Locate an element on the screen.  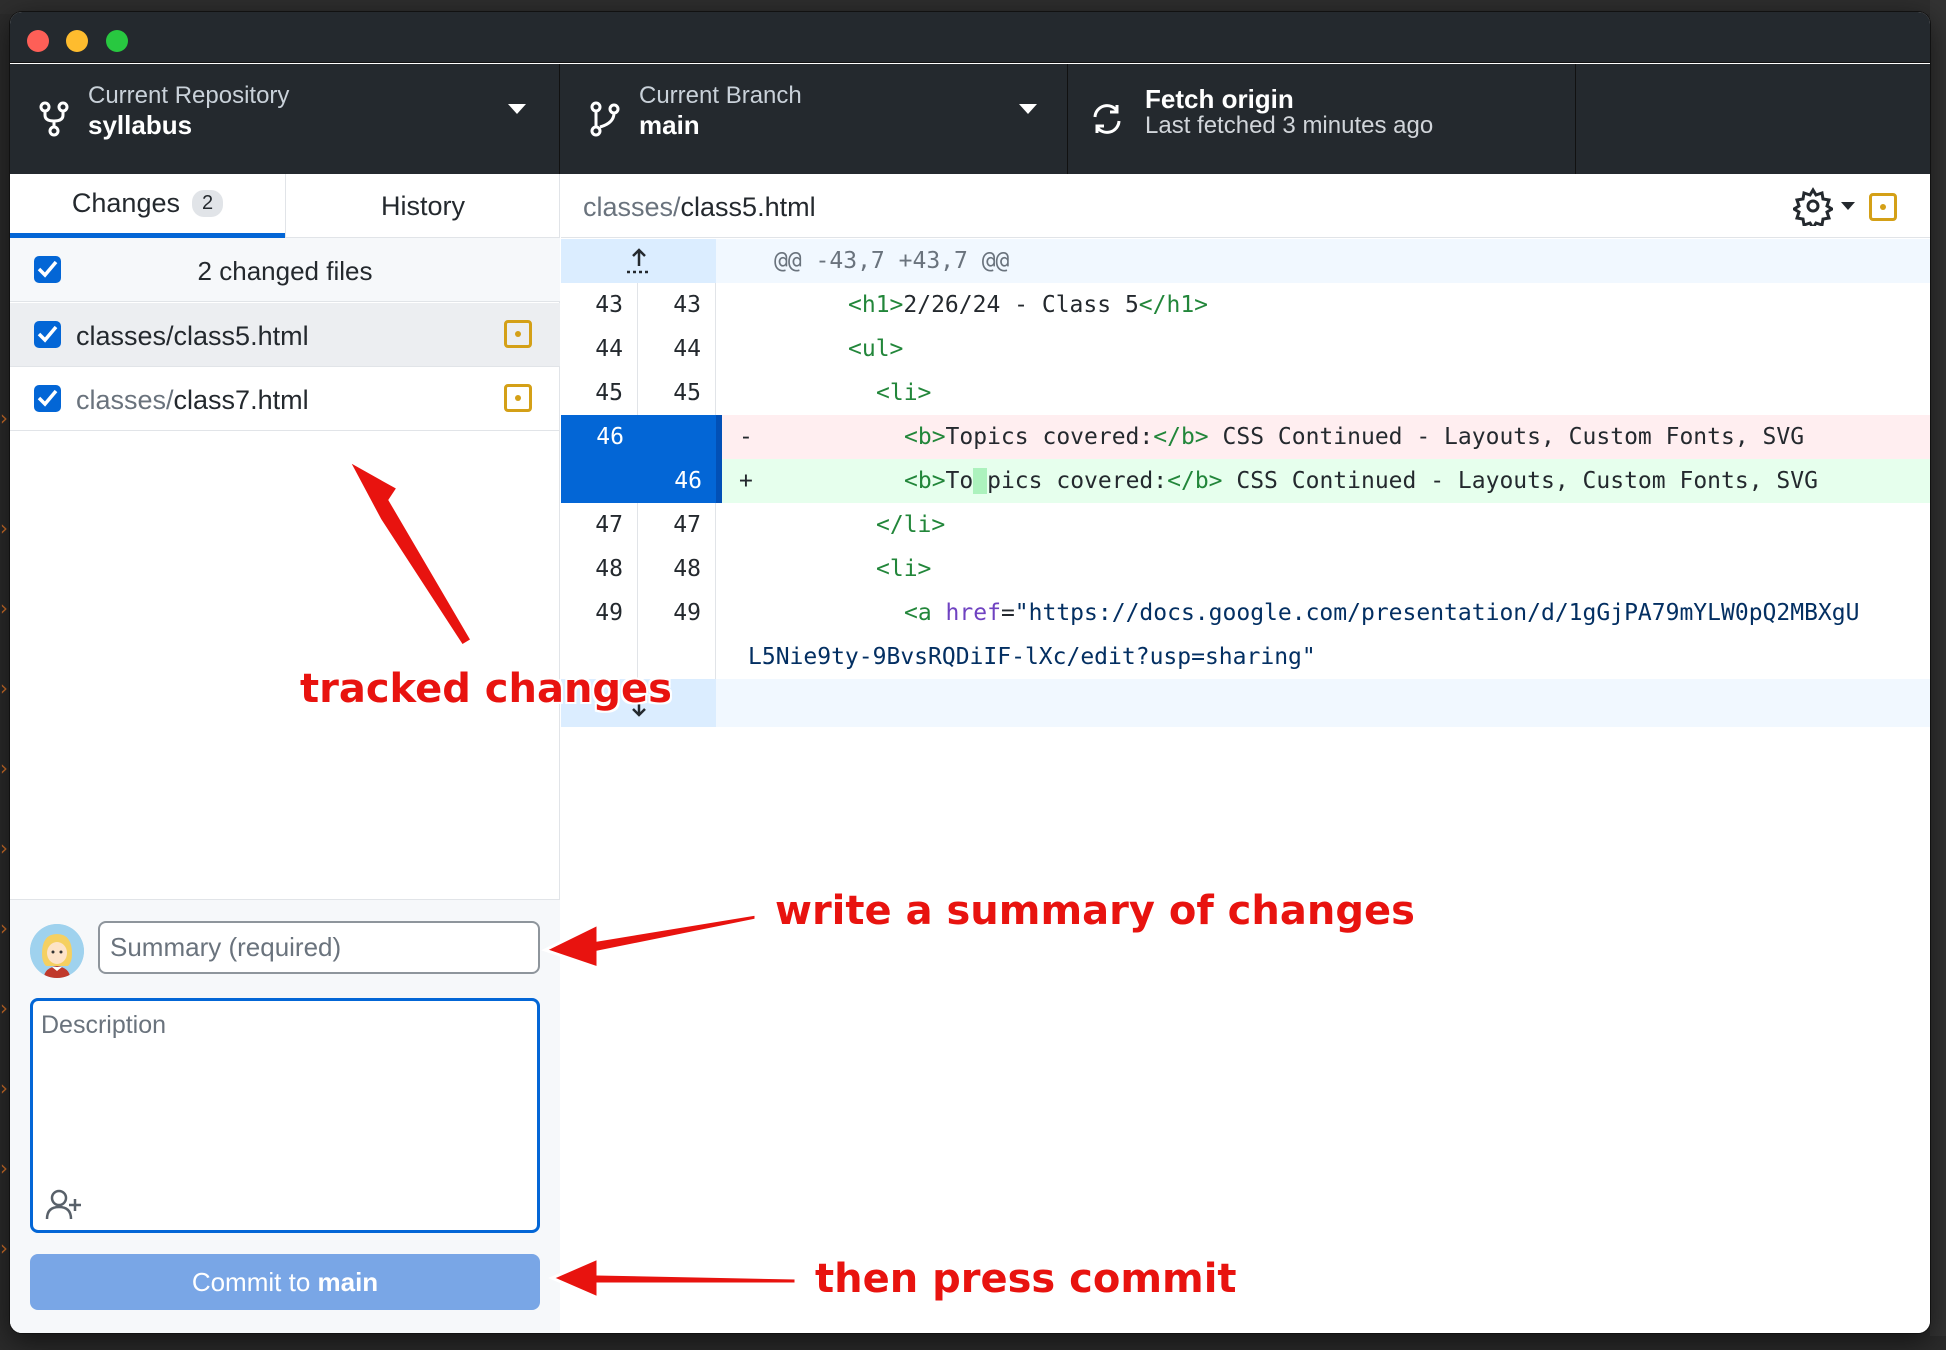
new-line-number: 47 is located at coordinates (677, 525).